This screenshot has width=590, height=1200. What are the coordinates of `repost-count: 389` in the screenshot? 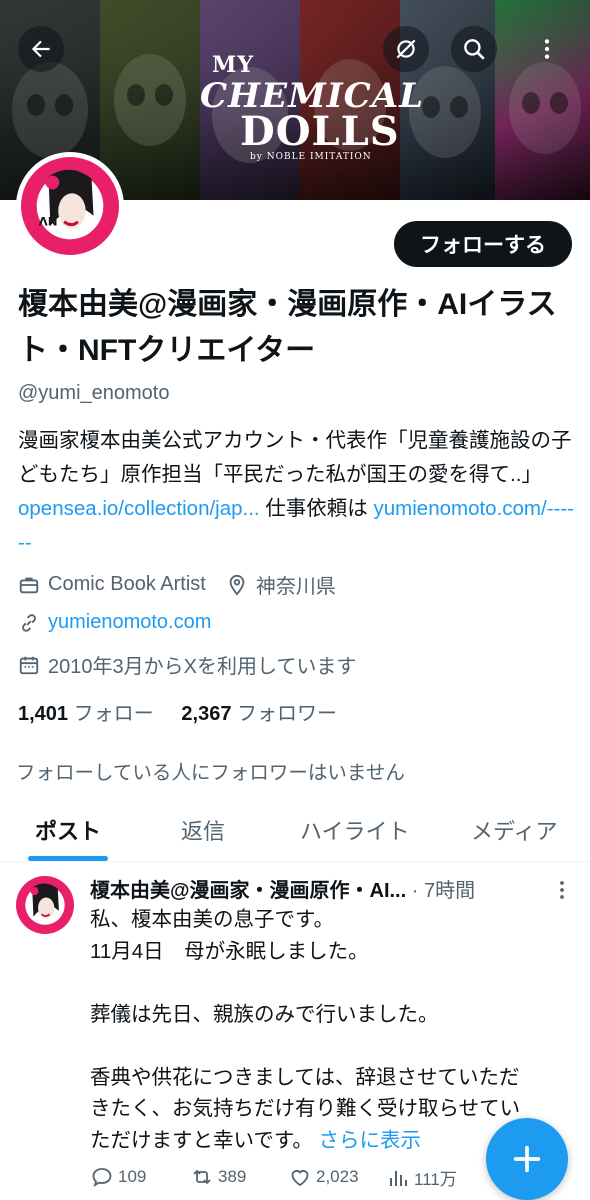 It's located at (232, 1176).